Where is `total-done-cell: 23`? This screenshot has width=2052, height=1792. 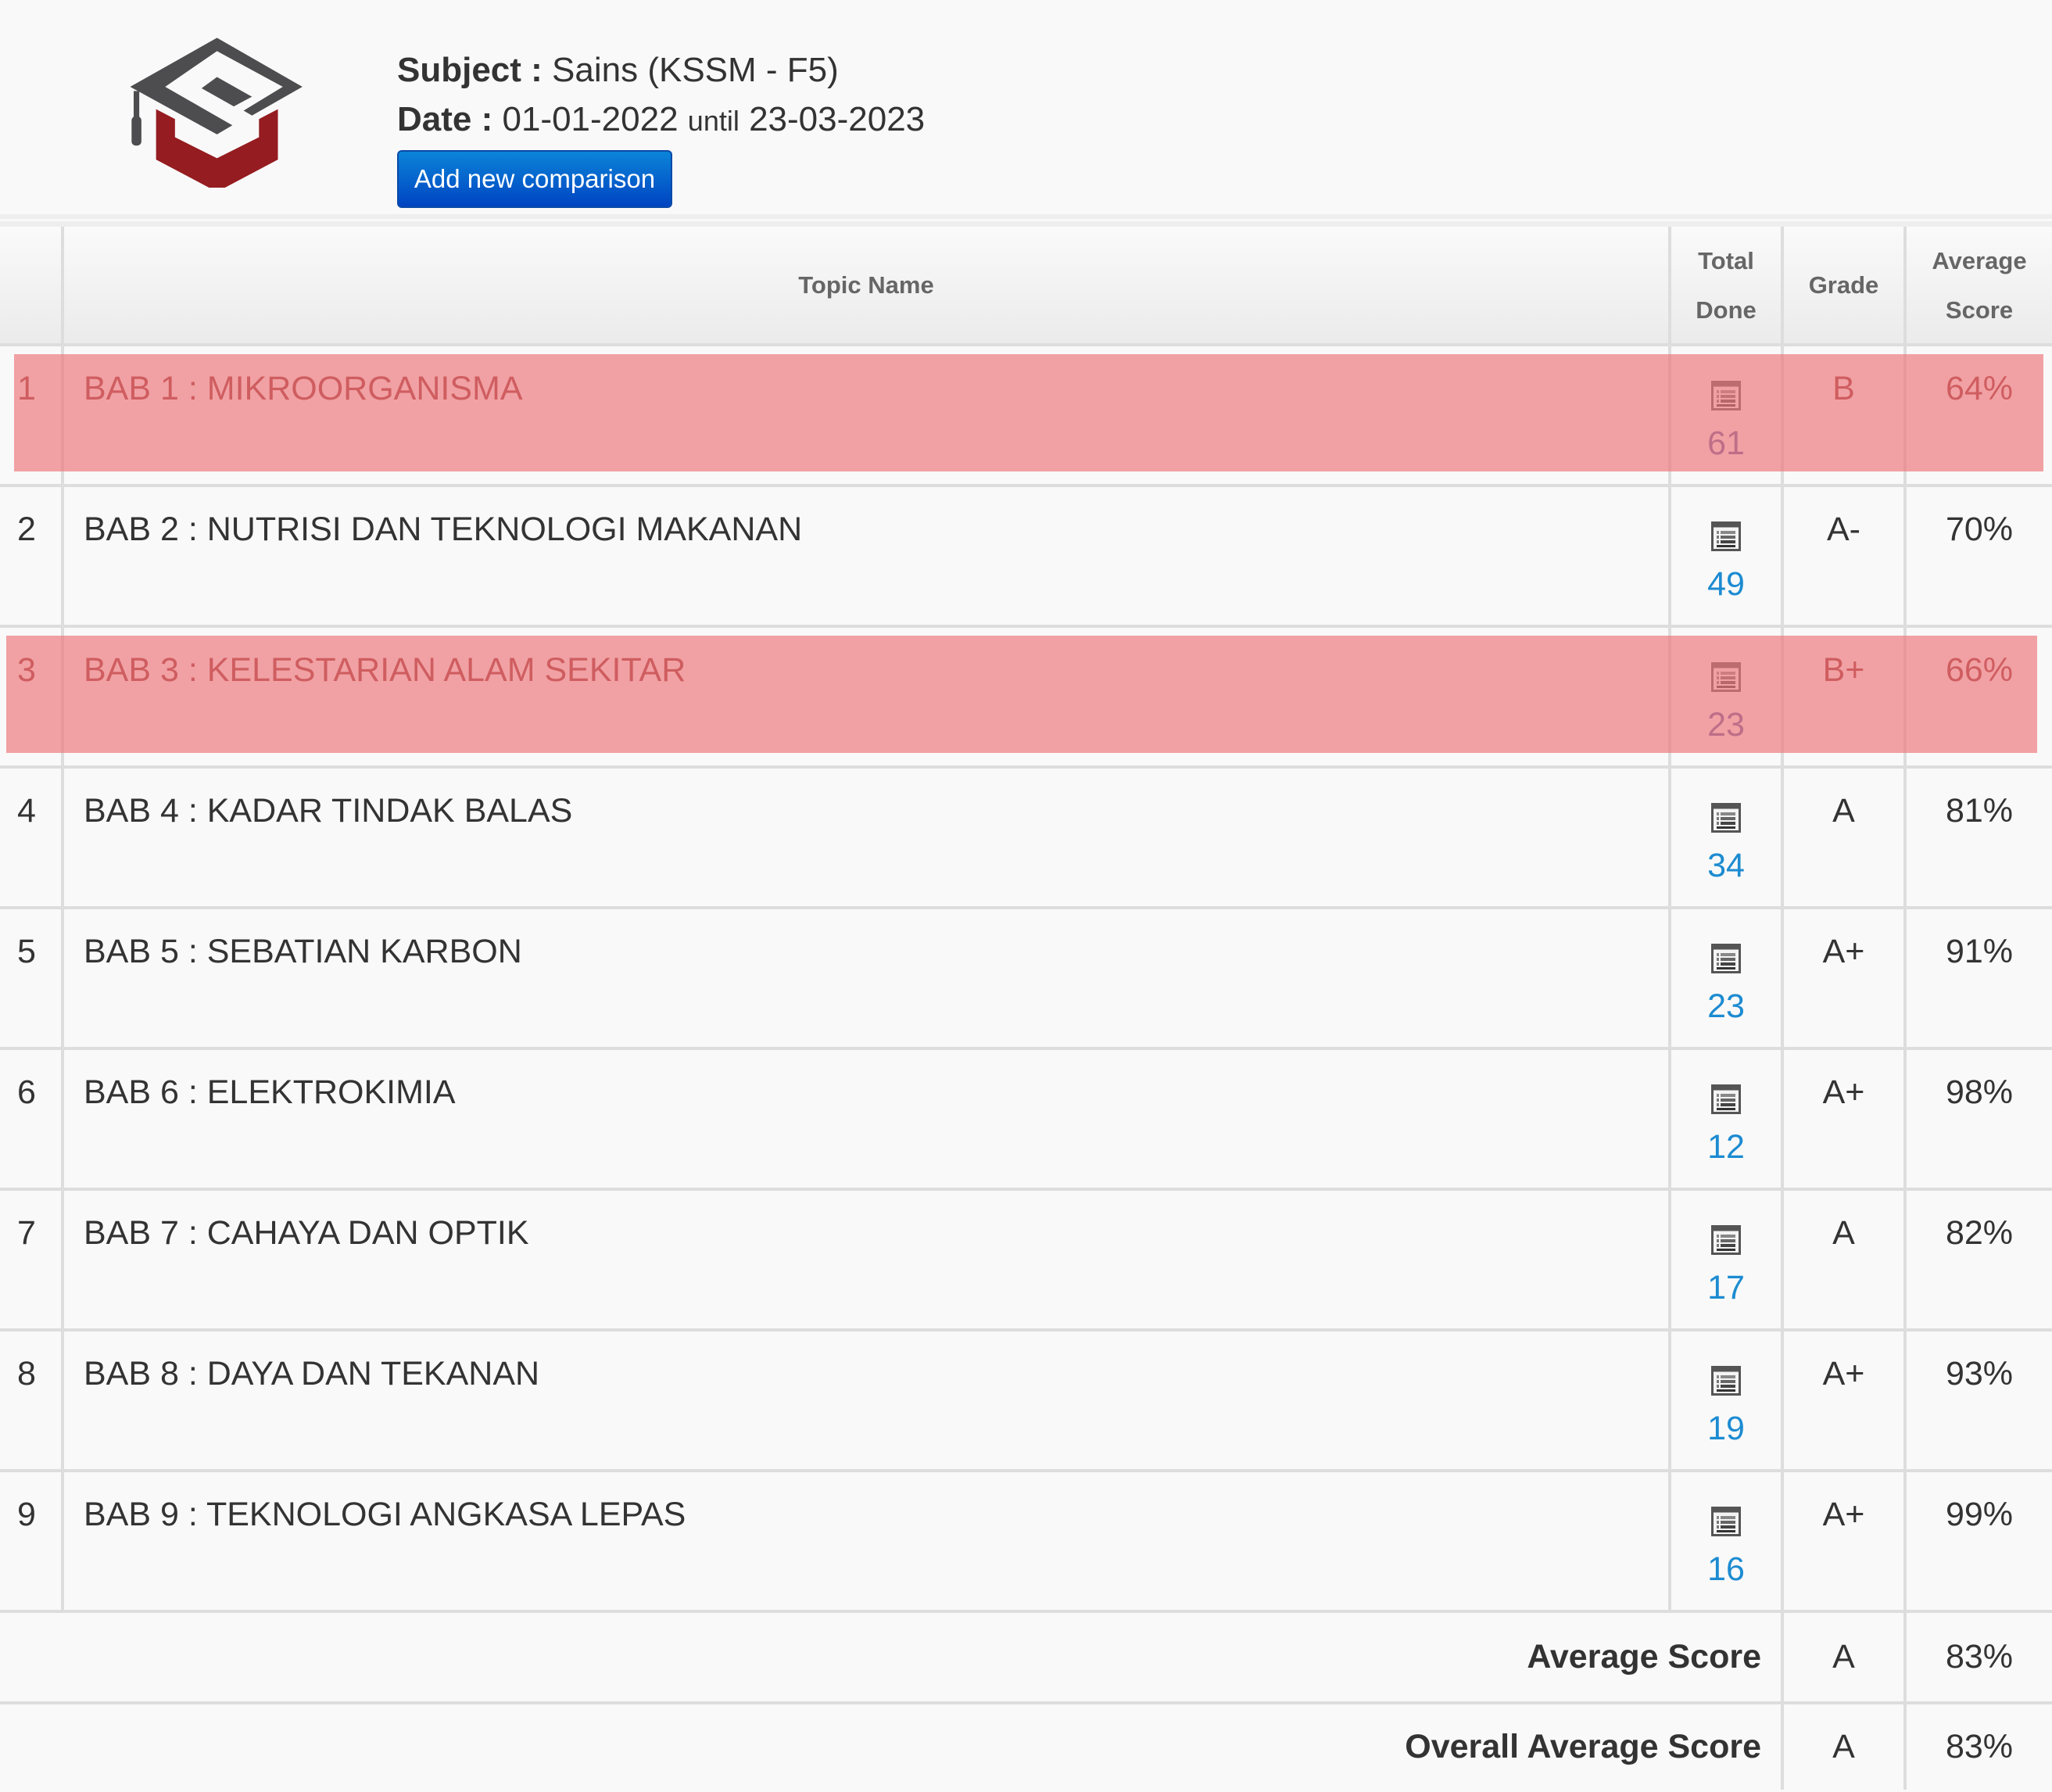 total-done-cell: 23 is located at coordinates (1725, 697).